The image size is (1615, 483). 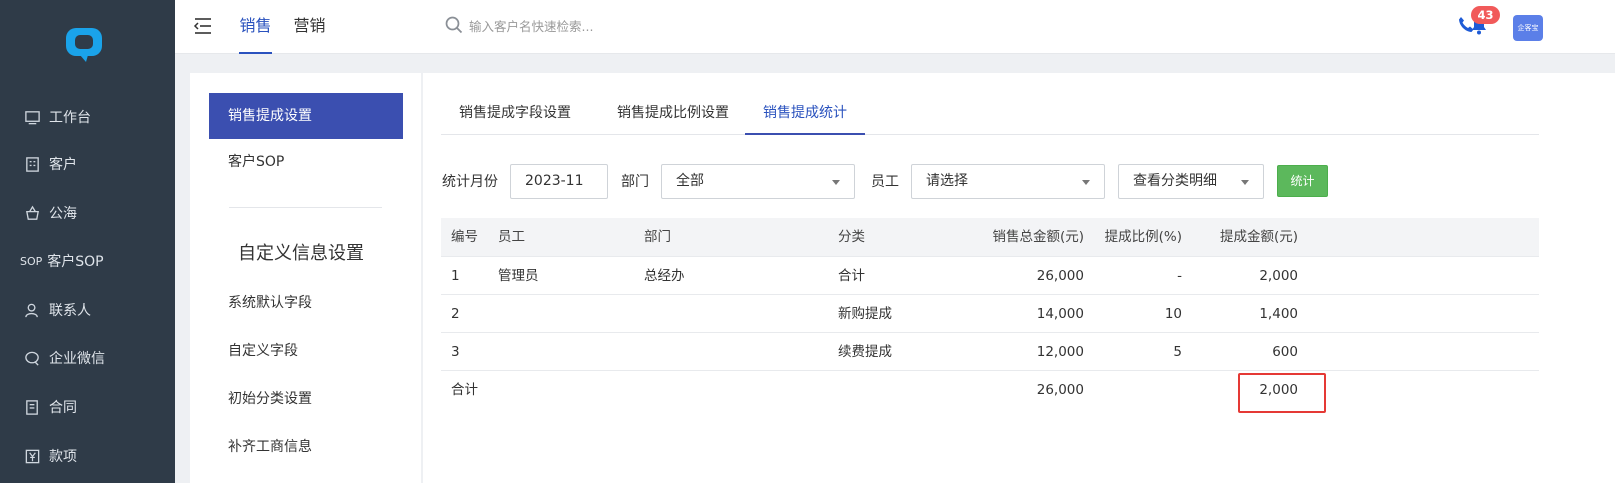 I want to click on settings-item-custom-fields: 自定义字段, so click(x=306, y=351).